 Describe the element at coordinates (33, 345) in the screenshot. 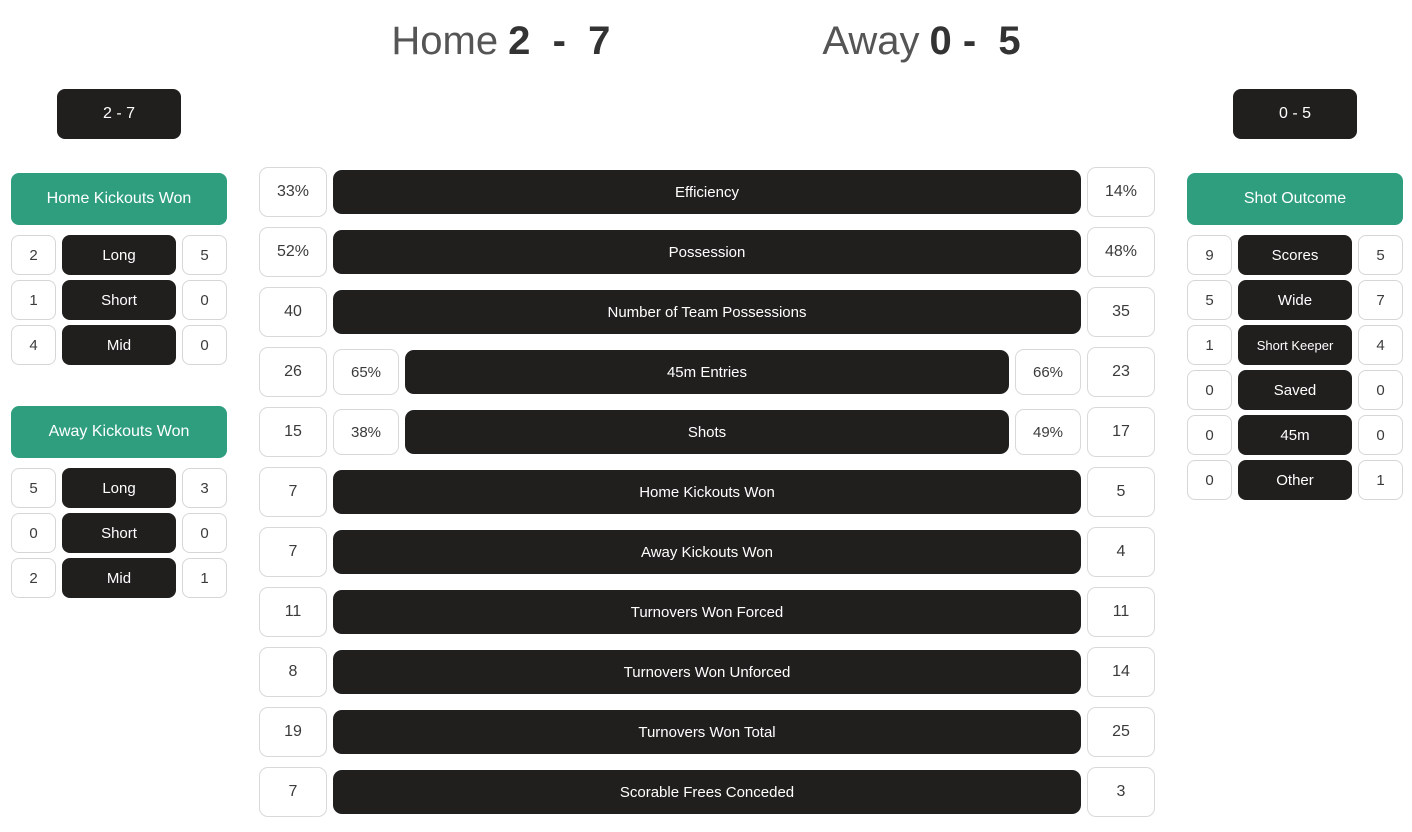

I see `home-value: 4` at that location.